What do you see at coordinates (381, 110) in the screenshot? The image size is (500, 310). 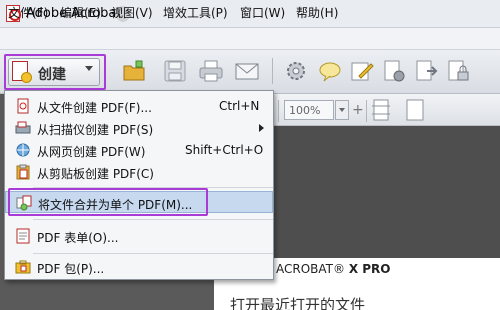 I see `fit-page-icon` at bounding box center [381, 110].